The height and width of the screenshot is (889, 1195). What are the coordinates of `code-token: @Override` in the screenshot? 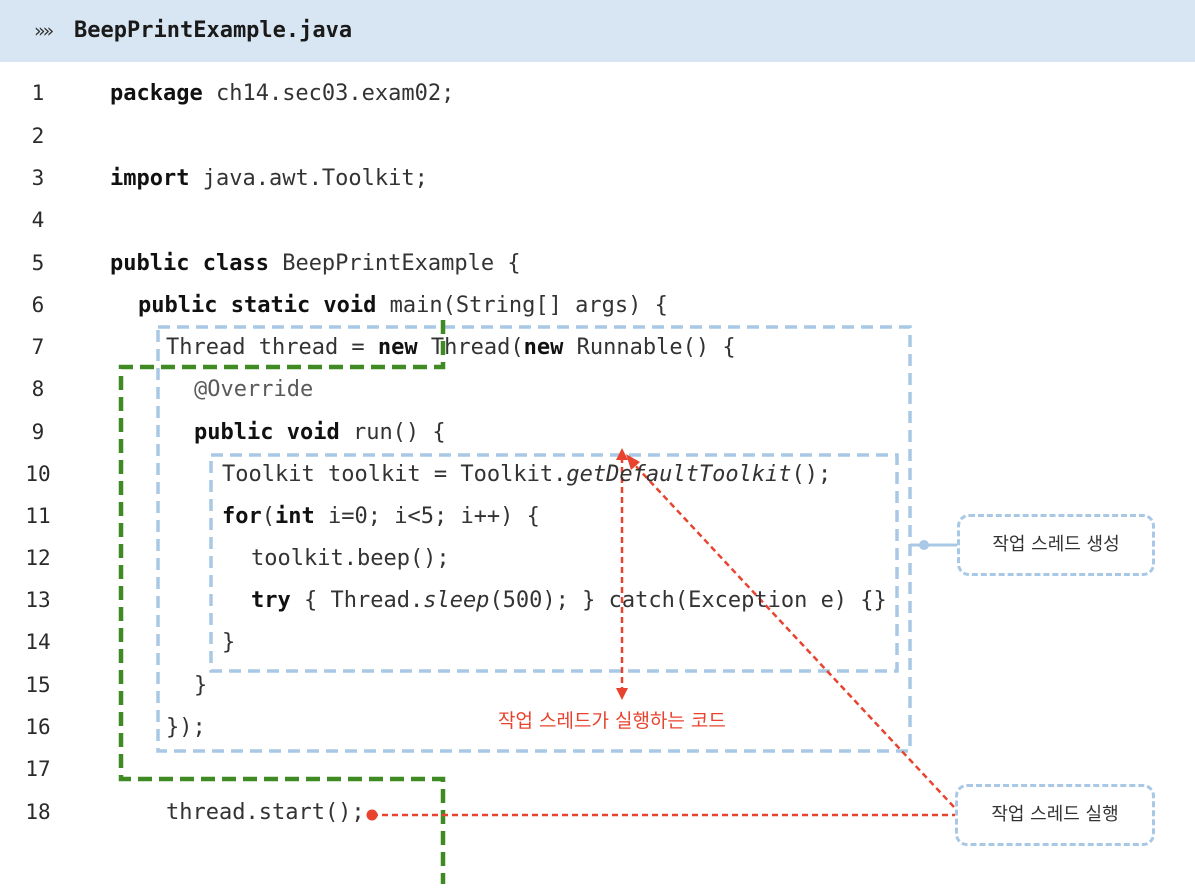 It's located at (254, 389).